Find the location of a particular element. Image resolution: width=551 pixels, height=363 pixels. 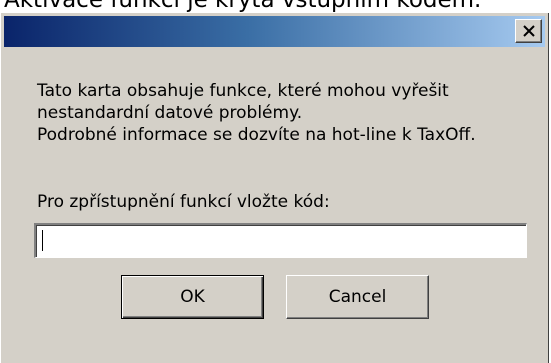

text-caret is located at coordinates (42, 240).